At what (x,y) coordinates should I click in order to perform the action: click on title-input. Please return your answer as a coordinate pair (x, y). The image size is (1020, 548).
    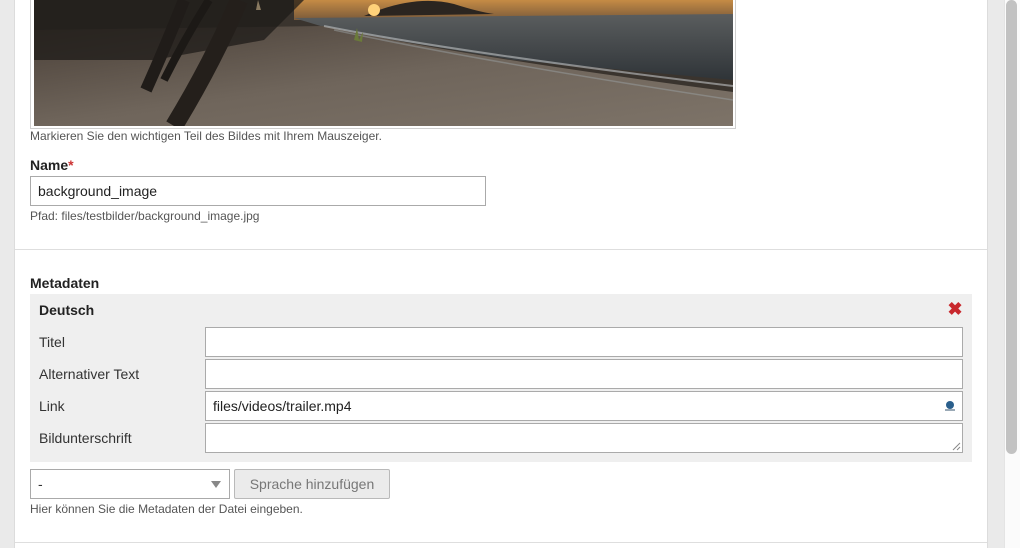
    Looking at the image, I should click on (584, 342).